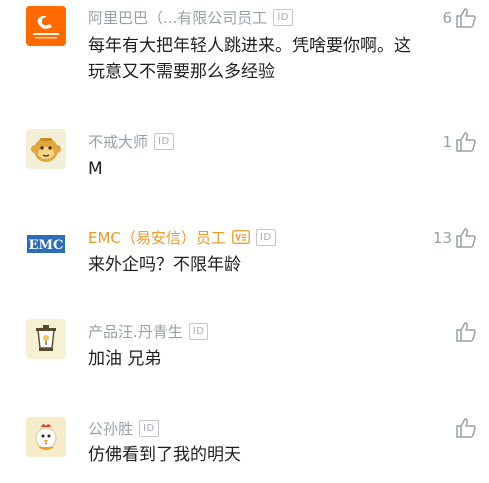  I want to click on username: 阿里巴巴（...有限公司员工, so click(177, 17).